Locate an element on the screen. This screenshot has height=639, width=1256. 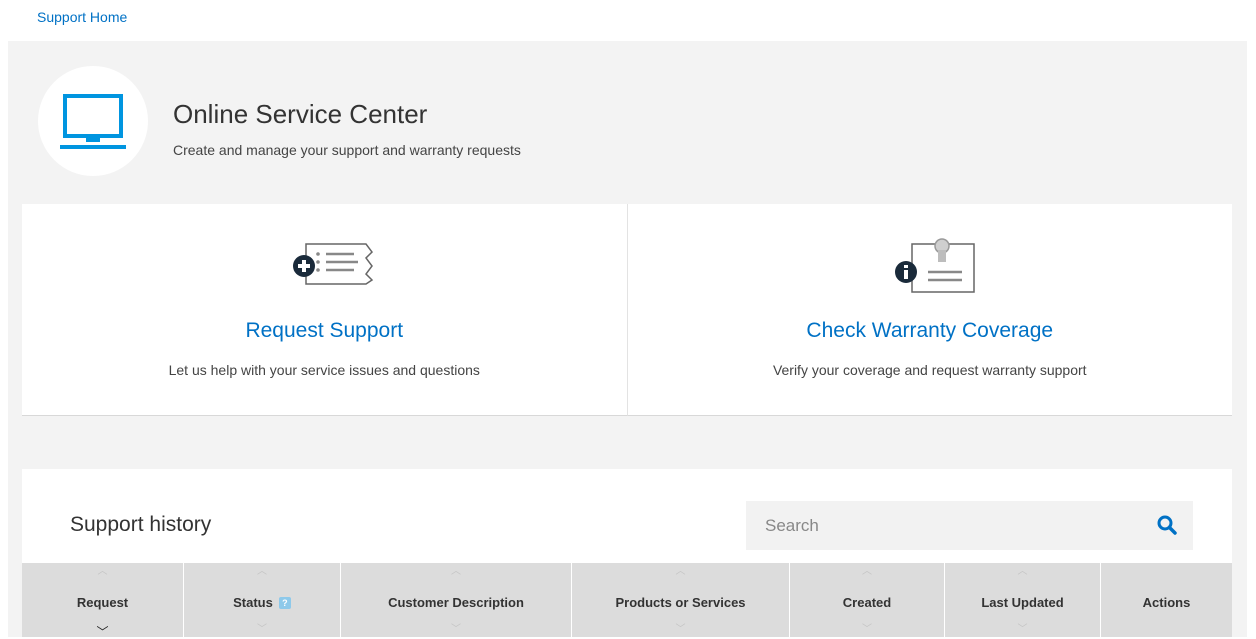
column-label-wrap: Status? is located at coordinates (262, 602).